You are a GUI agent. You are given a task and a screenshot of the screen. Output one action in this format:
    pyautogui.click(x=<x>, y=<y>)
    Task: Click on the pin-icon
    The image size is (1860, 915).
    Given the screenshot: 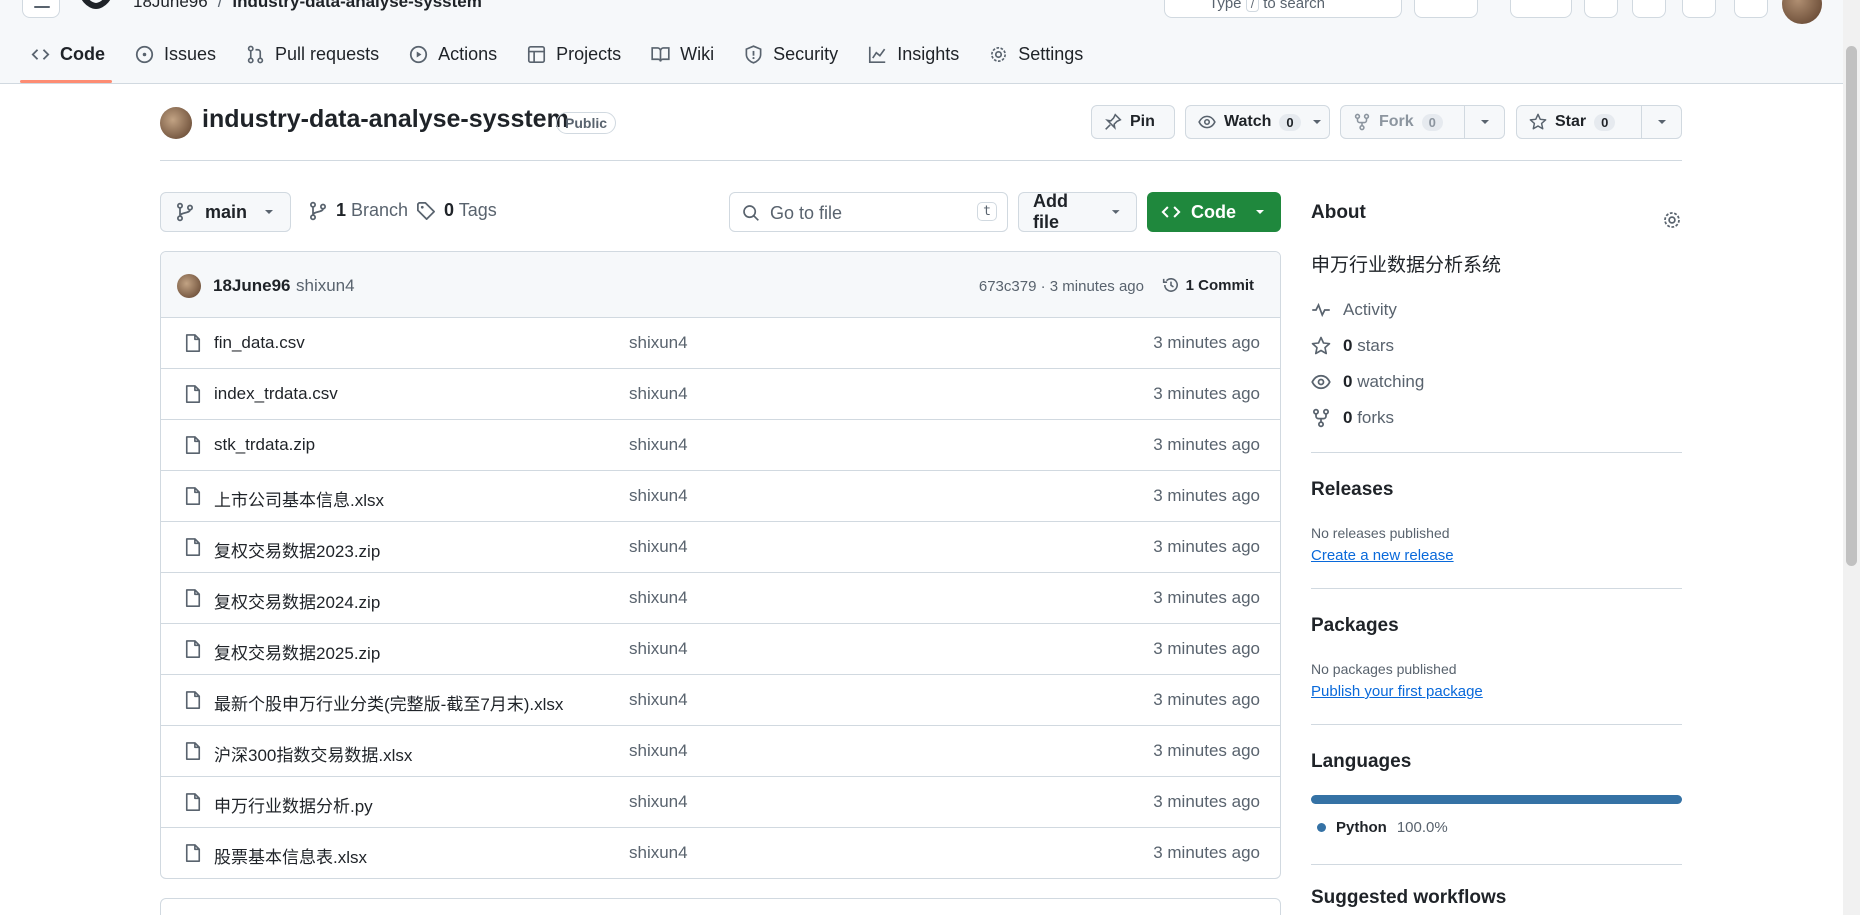 What is the action you would take?
    pyautogui.click(x=1113, y=121)
    